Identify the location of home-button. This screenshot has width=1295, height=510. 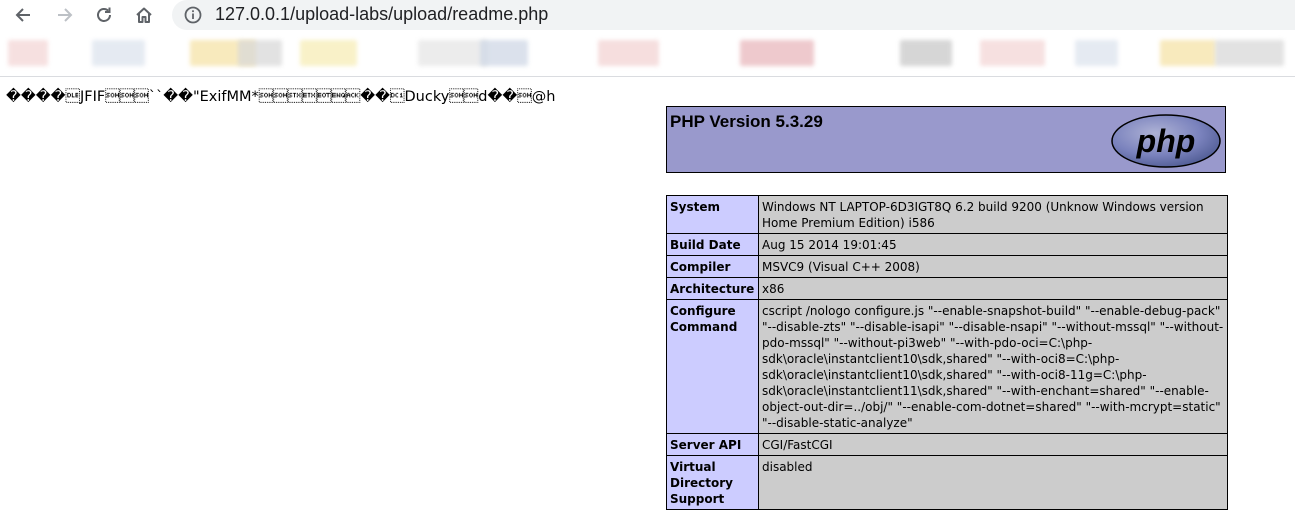
(144, 15).